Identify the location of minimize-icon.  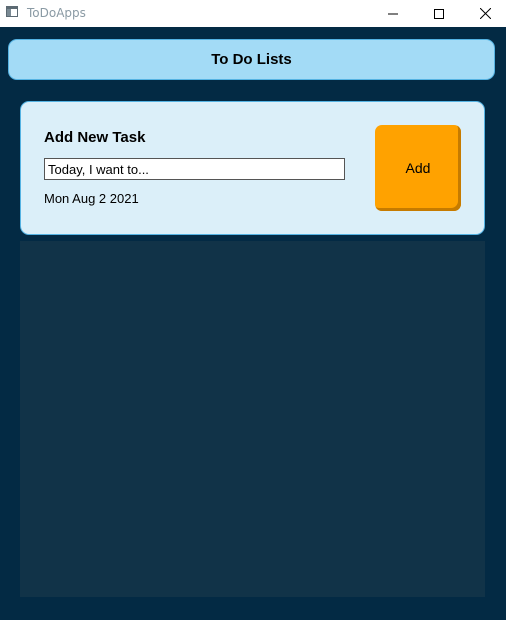
(393, 14).